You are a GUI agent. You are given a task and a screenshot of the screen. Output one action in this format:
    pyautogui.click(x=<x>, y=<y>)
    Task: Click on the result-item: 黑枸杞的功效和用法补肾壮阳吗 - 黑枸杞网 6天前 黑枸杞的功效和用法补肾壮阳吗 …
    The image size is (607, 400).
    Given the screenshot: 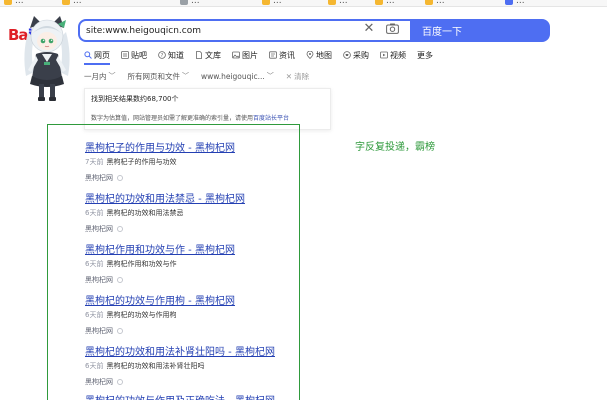 What is the action you would take?
    pyautogui.click(x=192, y=365)
    